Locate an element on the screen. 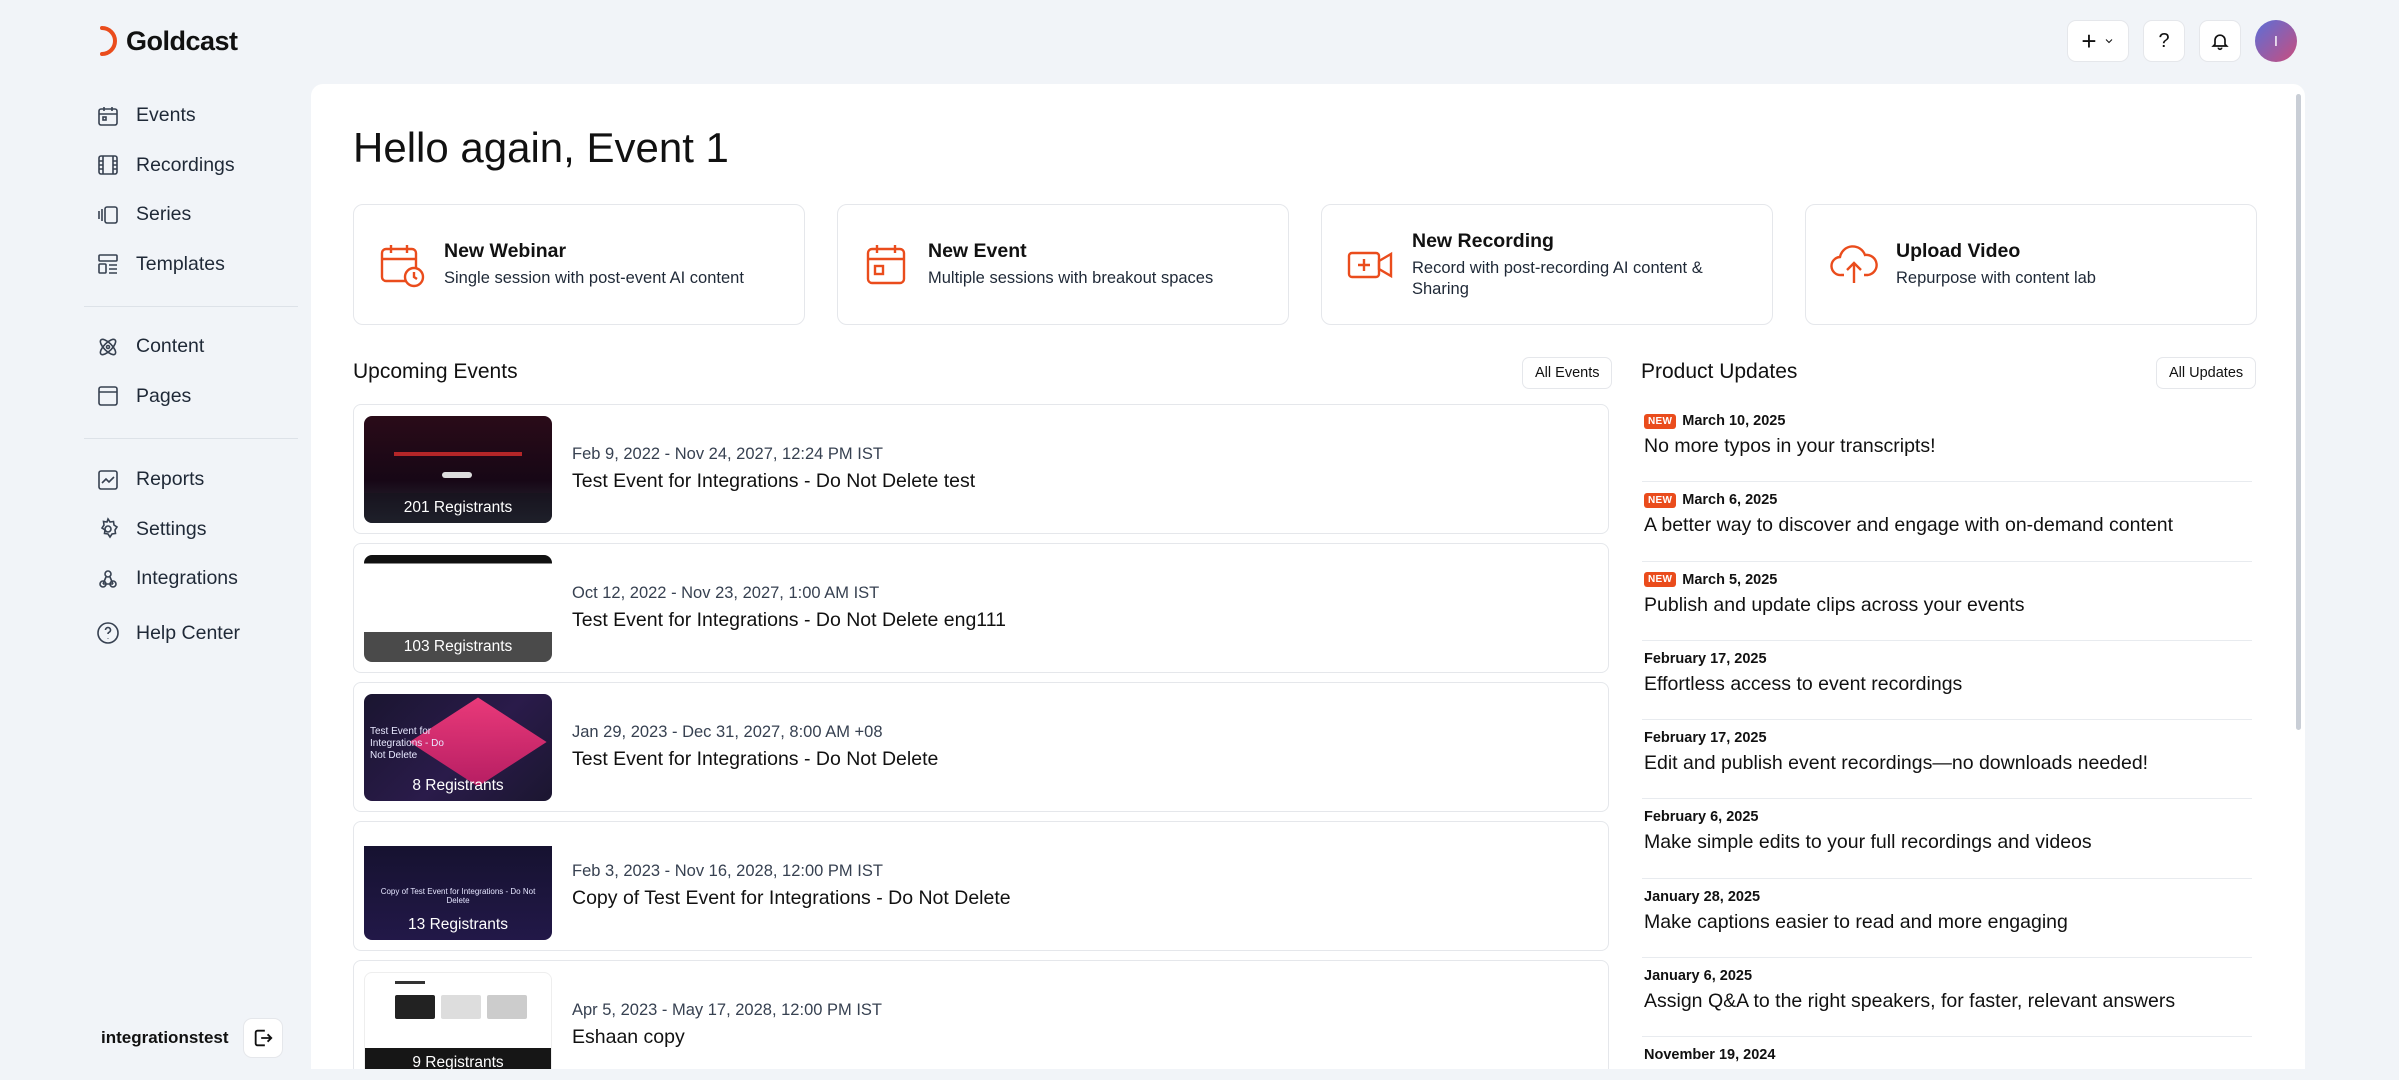  chart-icon is located at coordinates (108, 479).